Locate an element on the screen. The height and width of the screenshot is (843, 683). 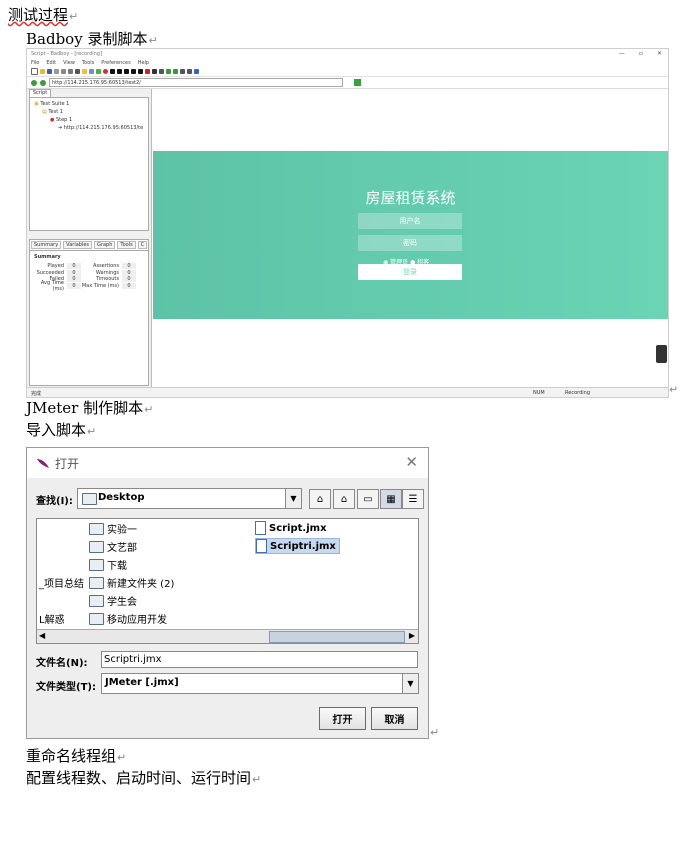
tab-graph: Graph is located at coordinates (105, 245).